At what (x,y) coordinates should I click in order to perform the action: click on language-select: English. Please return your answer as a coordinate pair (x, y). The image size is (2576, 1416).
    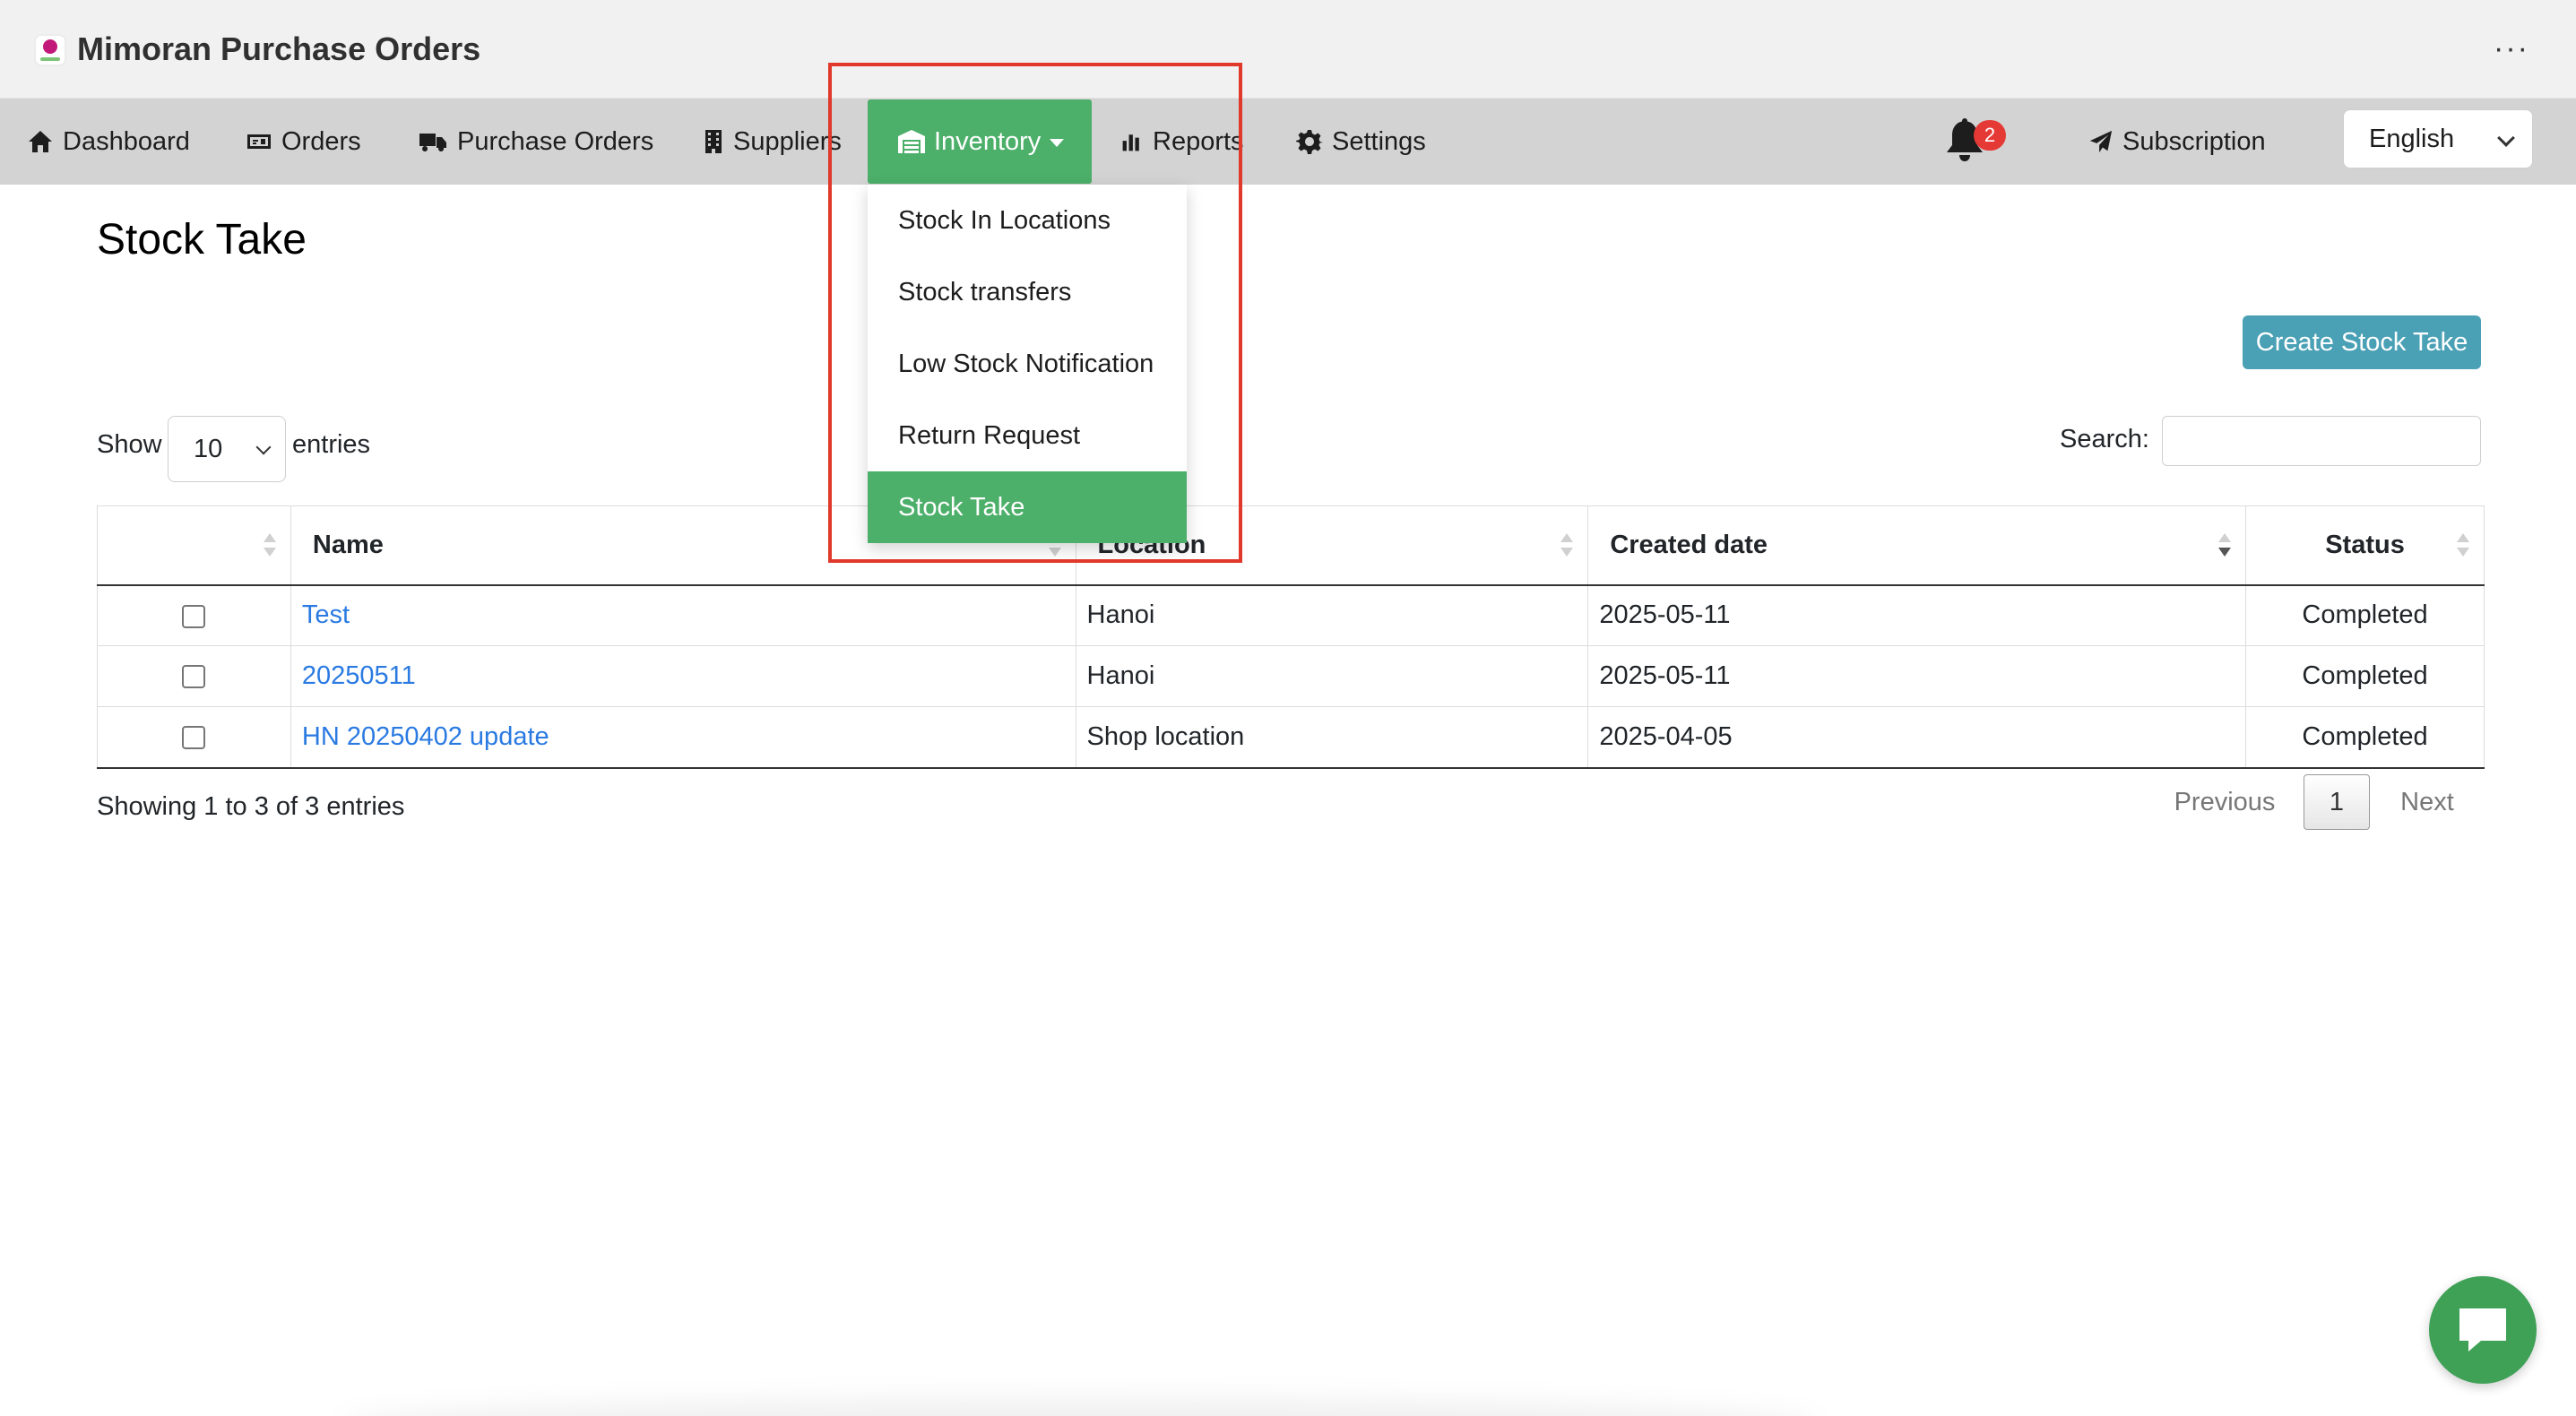
    Looking at the image, I should click on (2438, 138).